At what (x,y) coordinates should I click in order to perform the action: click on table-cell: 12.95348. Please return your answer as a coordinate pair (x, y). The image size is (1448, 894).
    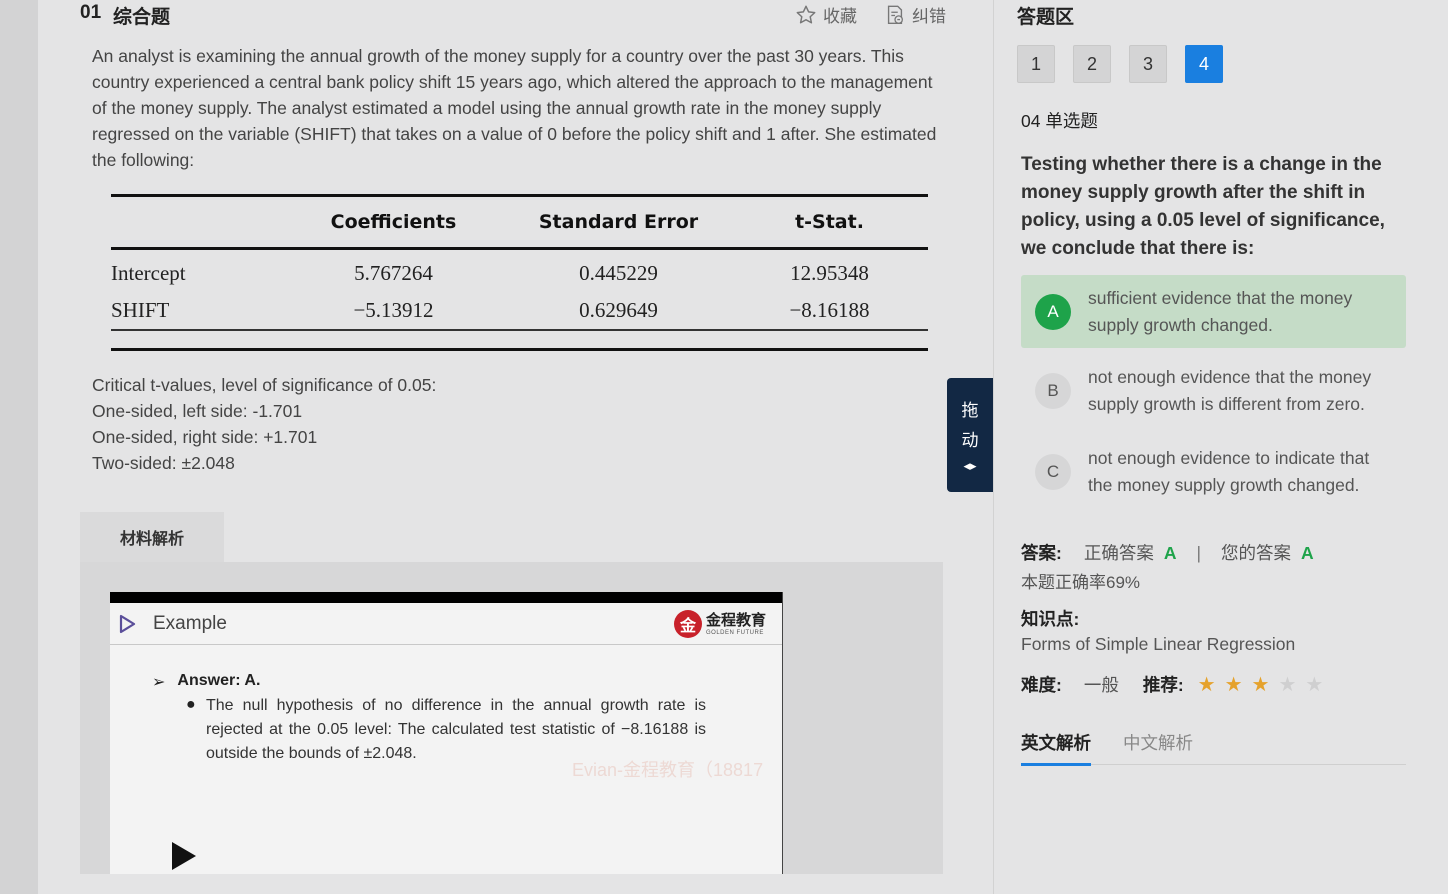
    Looking at the image, I should click on (829, 273).